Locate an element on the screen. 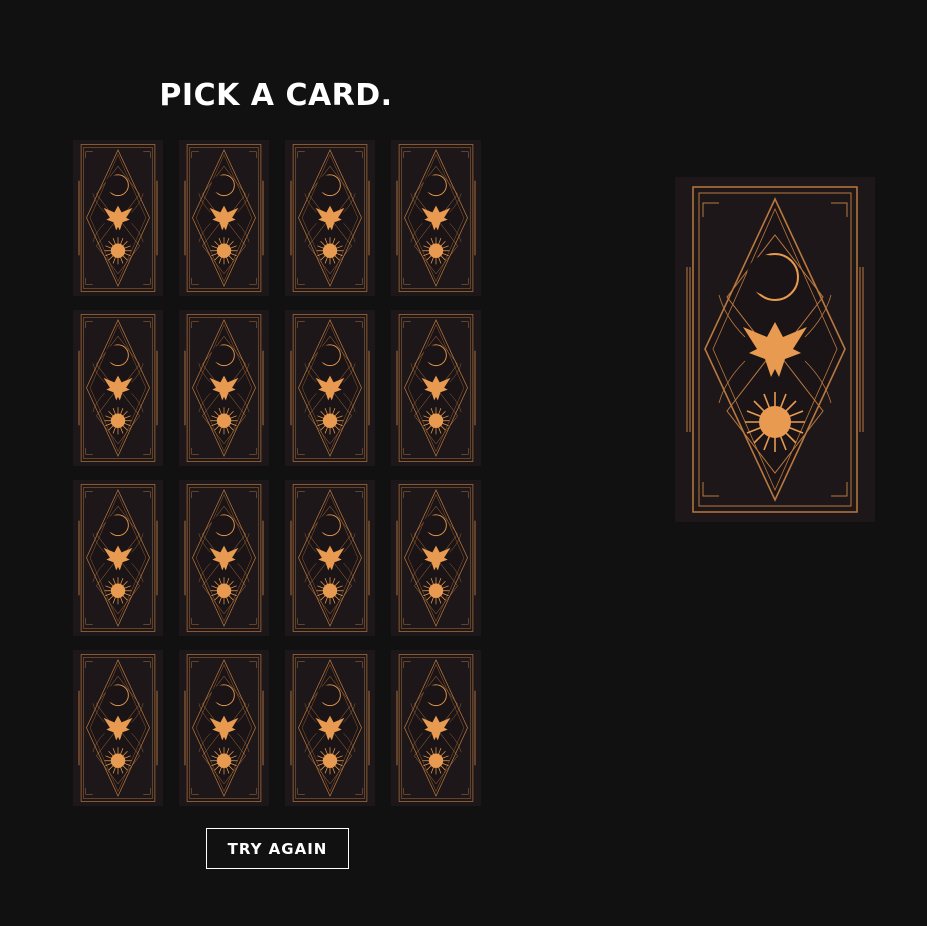  page-title: PICK A CARD. is located at coordinates (276, 95).